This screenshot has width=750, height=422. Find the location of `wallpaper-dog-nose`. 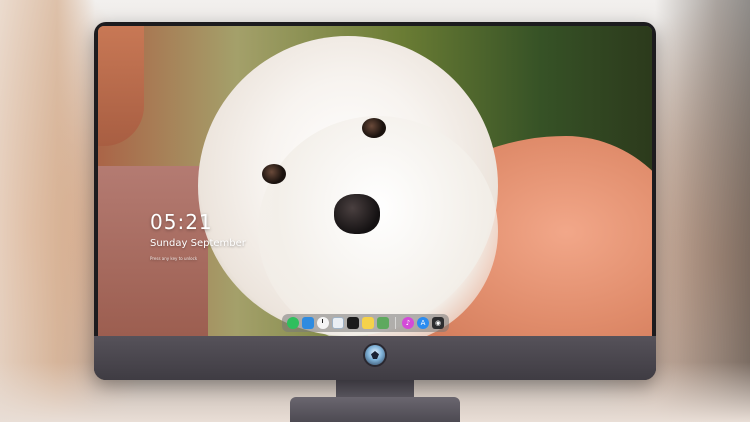

wallpaper-dog-nose is located at coordinates (357, 214).